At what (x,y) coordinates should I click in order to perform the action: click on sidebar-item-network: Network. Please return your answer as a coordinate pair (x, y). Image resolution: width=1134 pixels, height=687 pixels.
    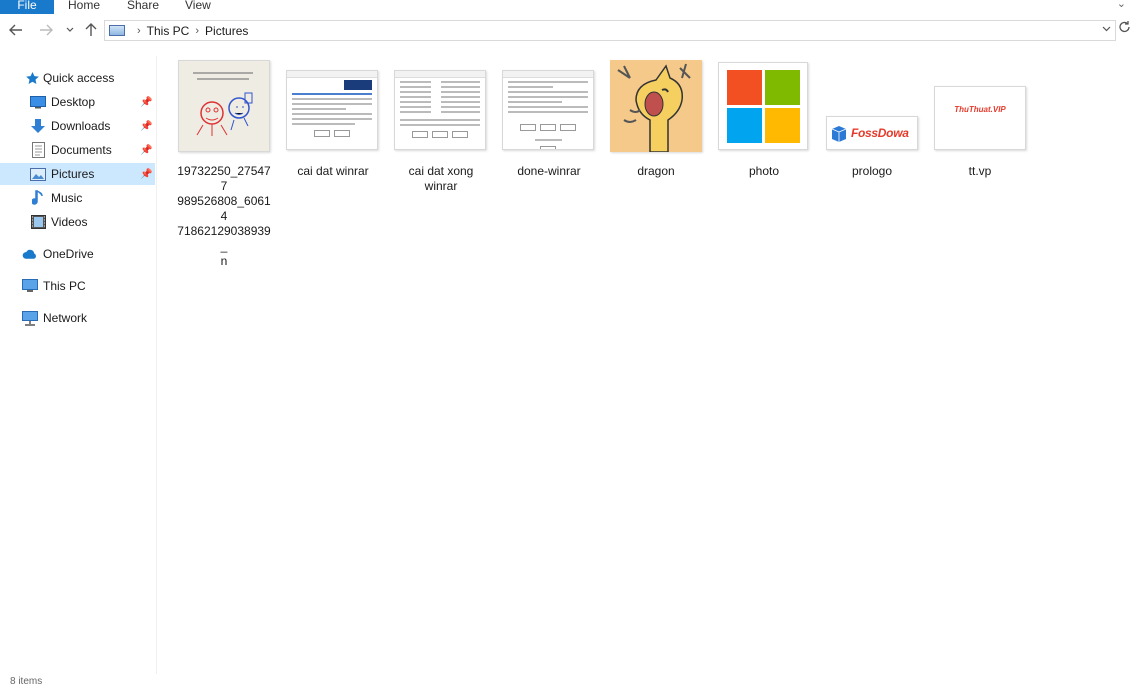
    Looking at the image, I should click on (77, 318).